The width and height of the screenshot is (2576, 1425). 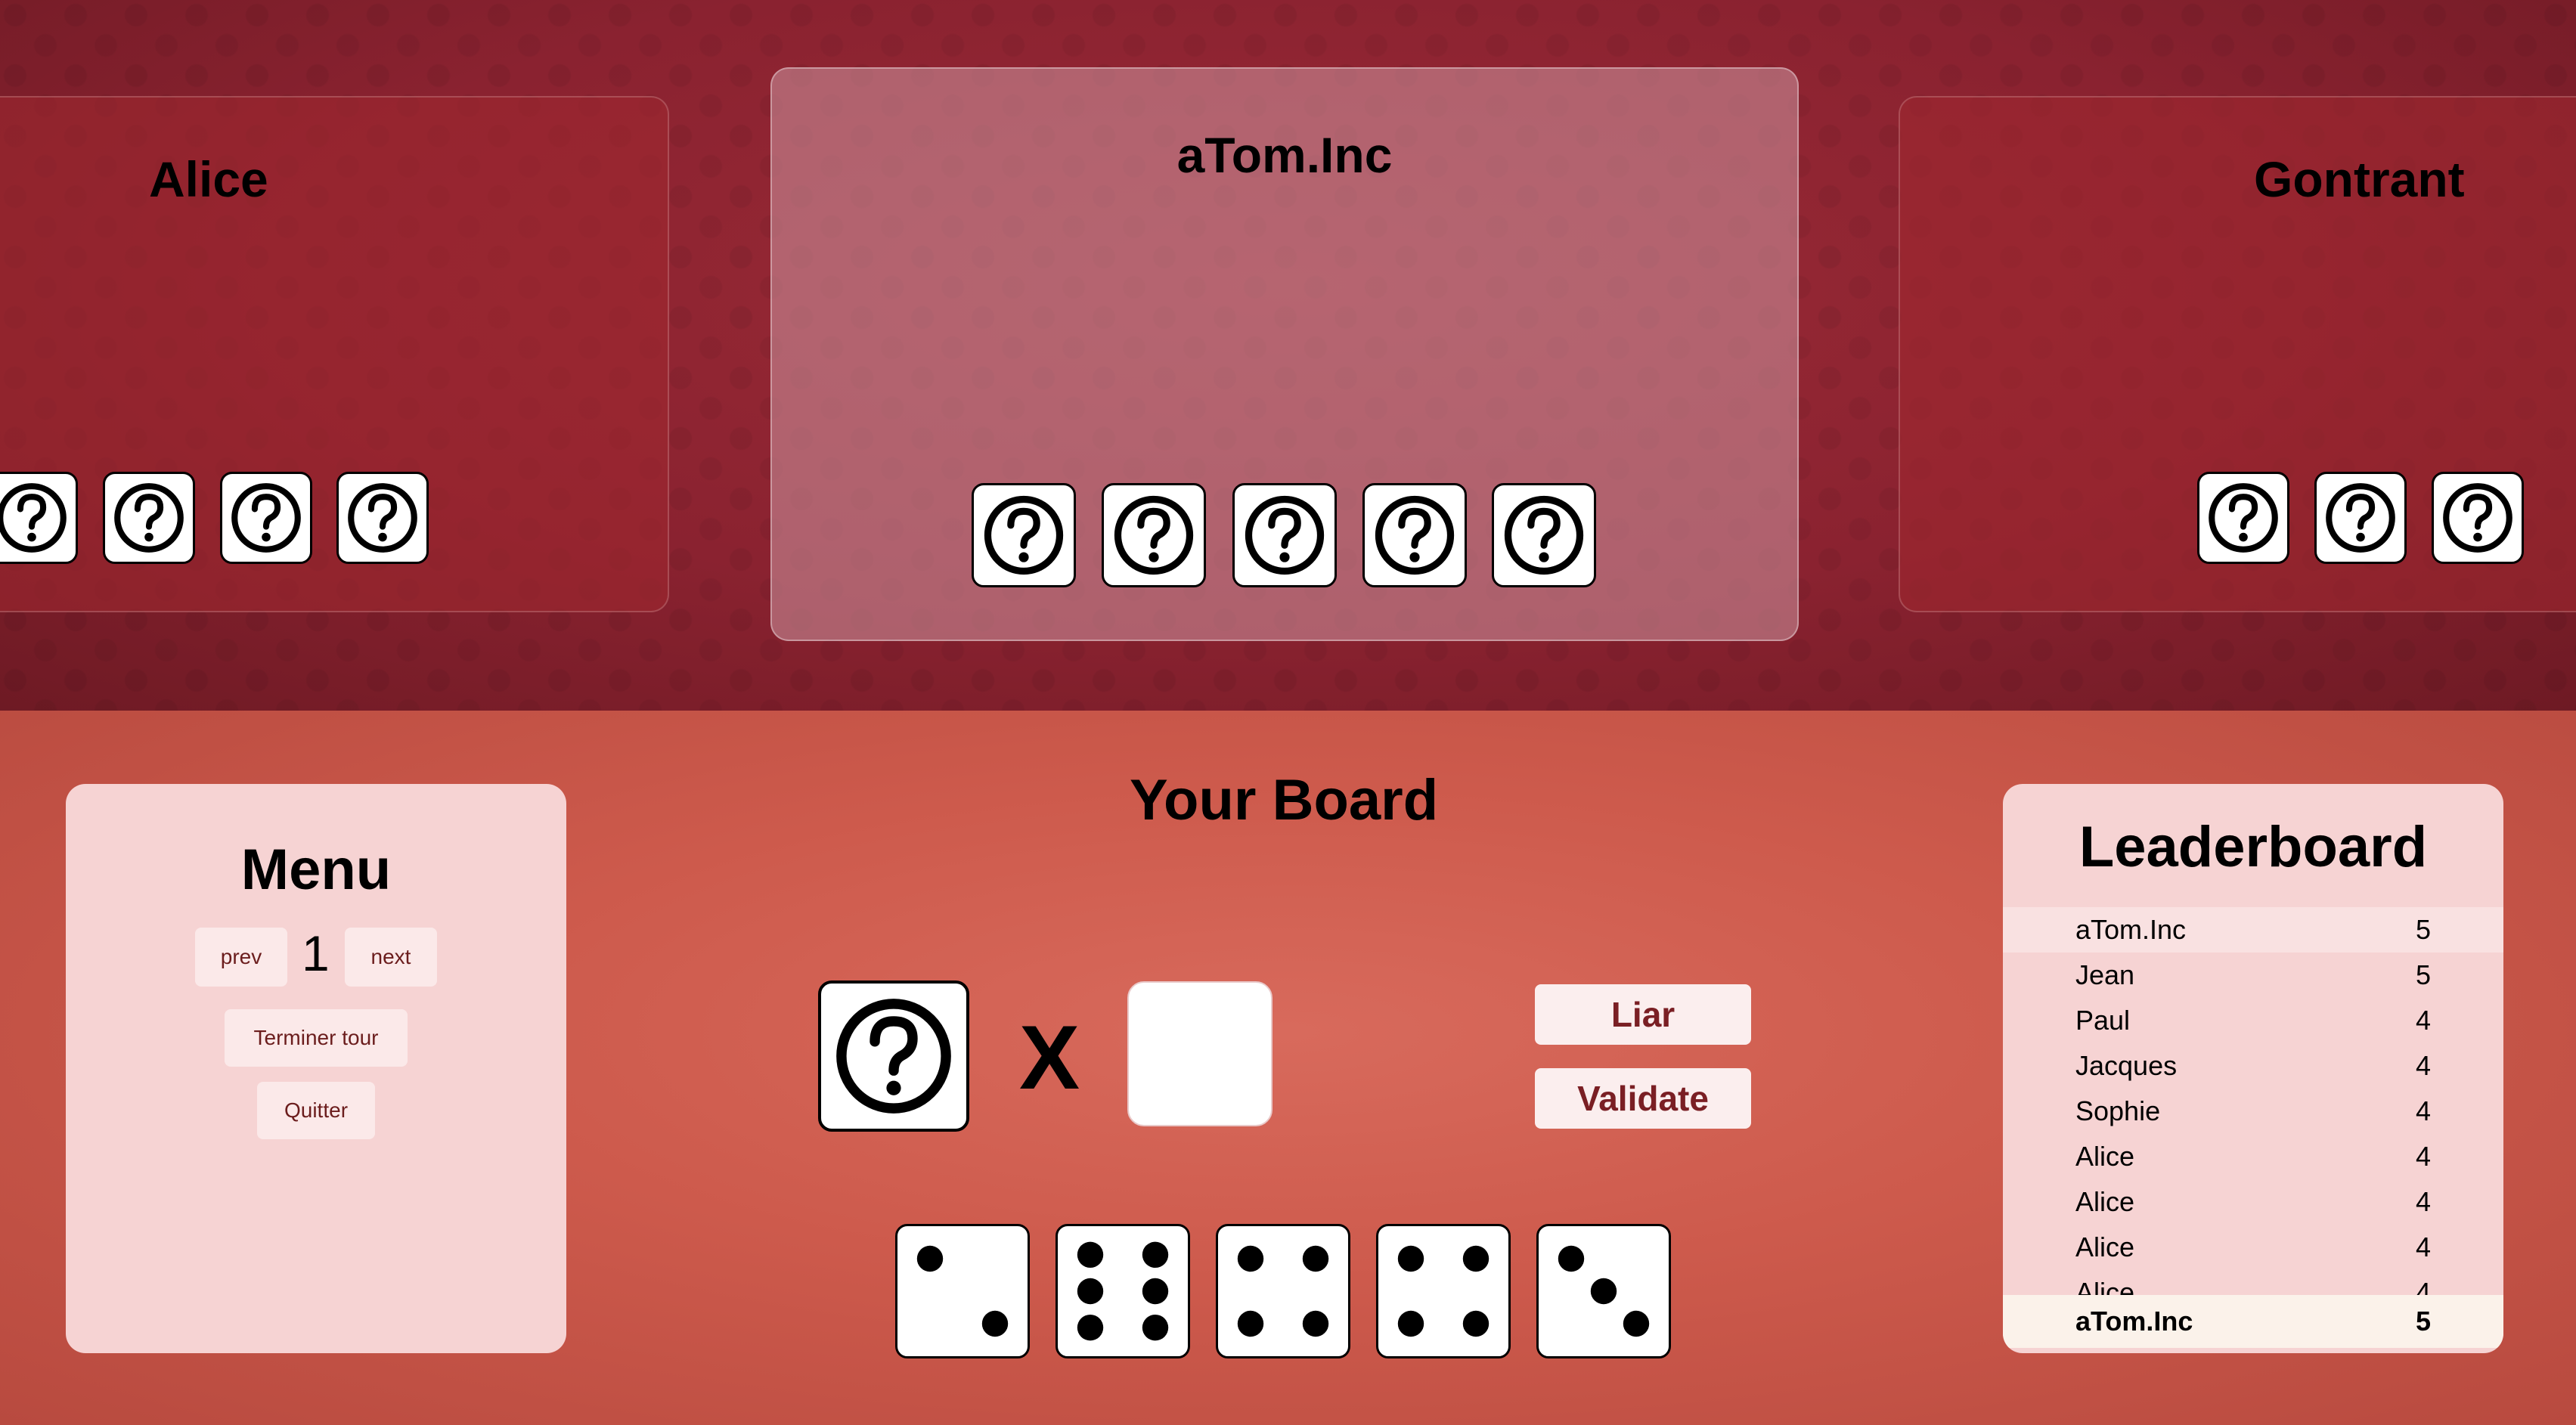 I want to click on leaderboard-row: aTom.Inc 5, so click(x=2253, y=930).